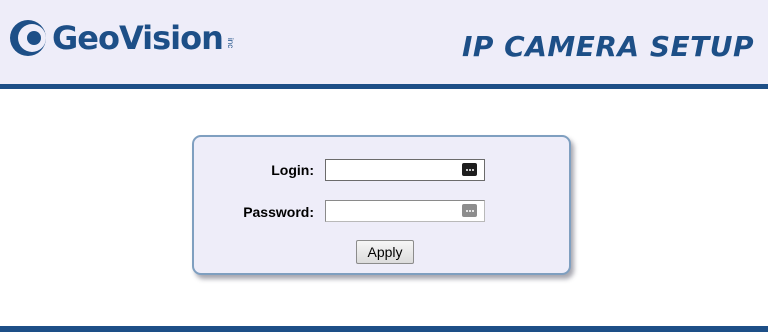  What do you see at coordinates (385, 252) in the screenshot?
I see `apply-button: Apply` at bounding box center [385, 252].